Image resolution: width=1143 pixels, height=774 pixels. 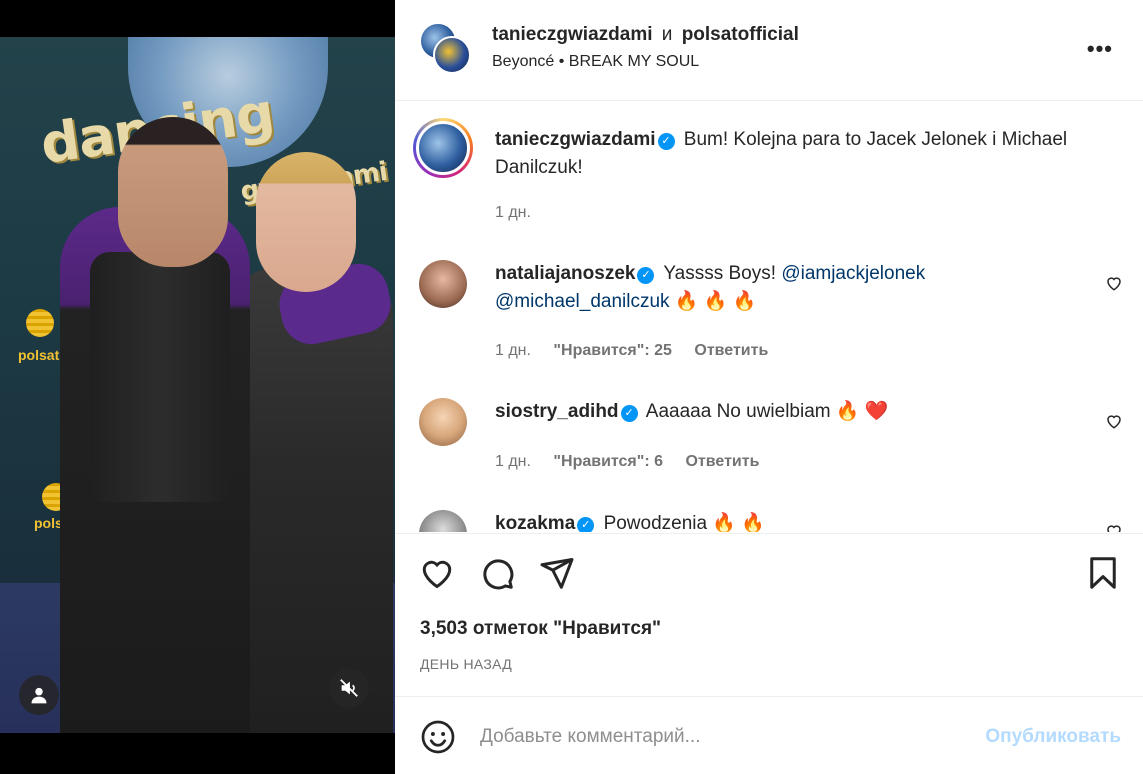 What do you see at coordinates (738, 411) in the screenshot?
I see `comment-body: Aaaaaa No uwielbiam` at bounding box center [738, 411].